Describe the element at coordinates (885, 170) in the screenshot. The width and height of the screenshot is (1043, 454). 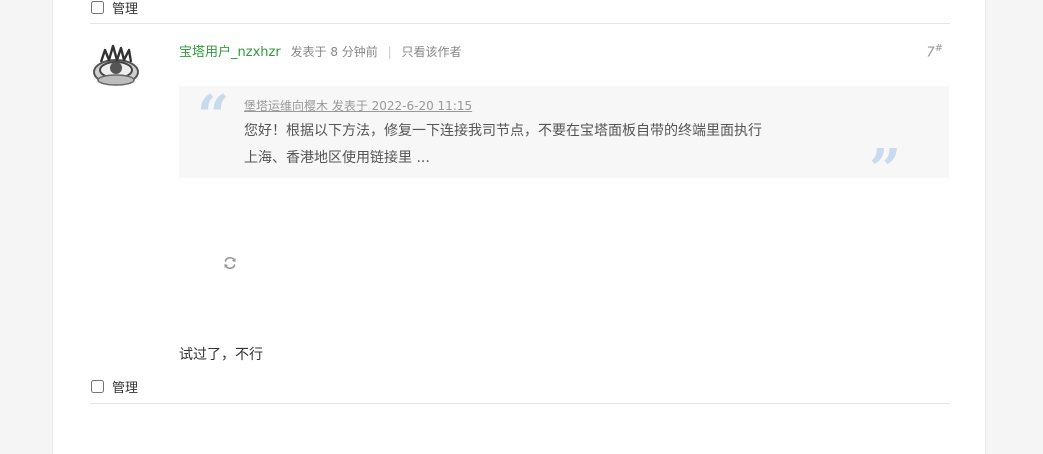
I see `quote-close-icon: ”` at that location.